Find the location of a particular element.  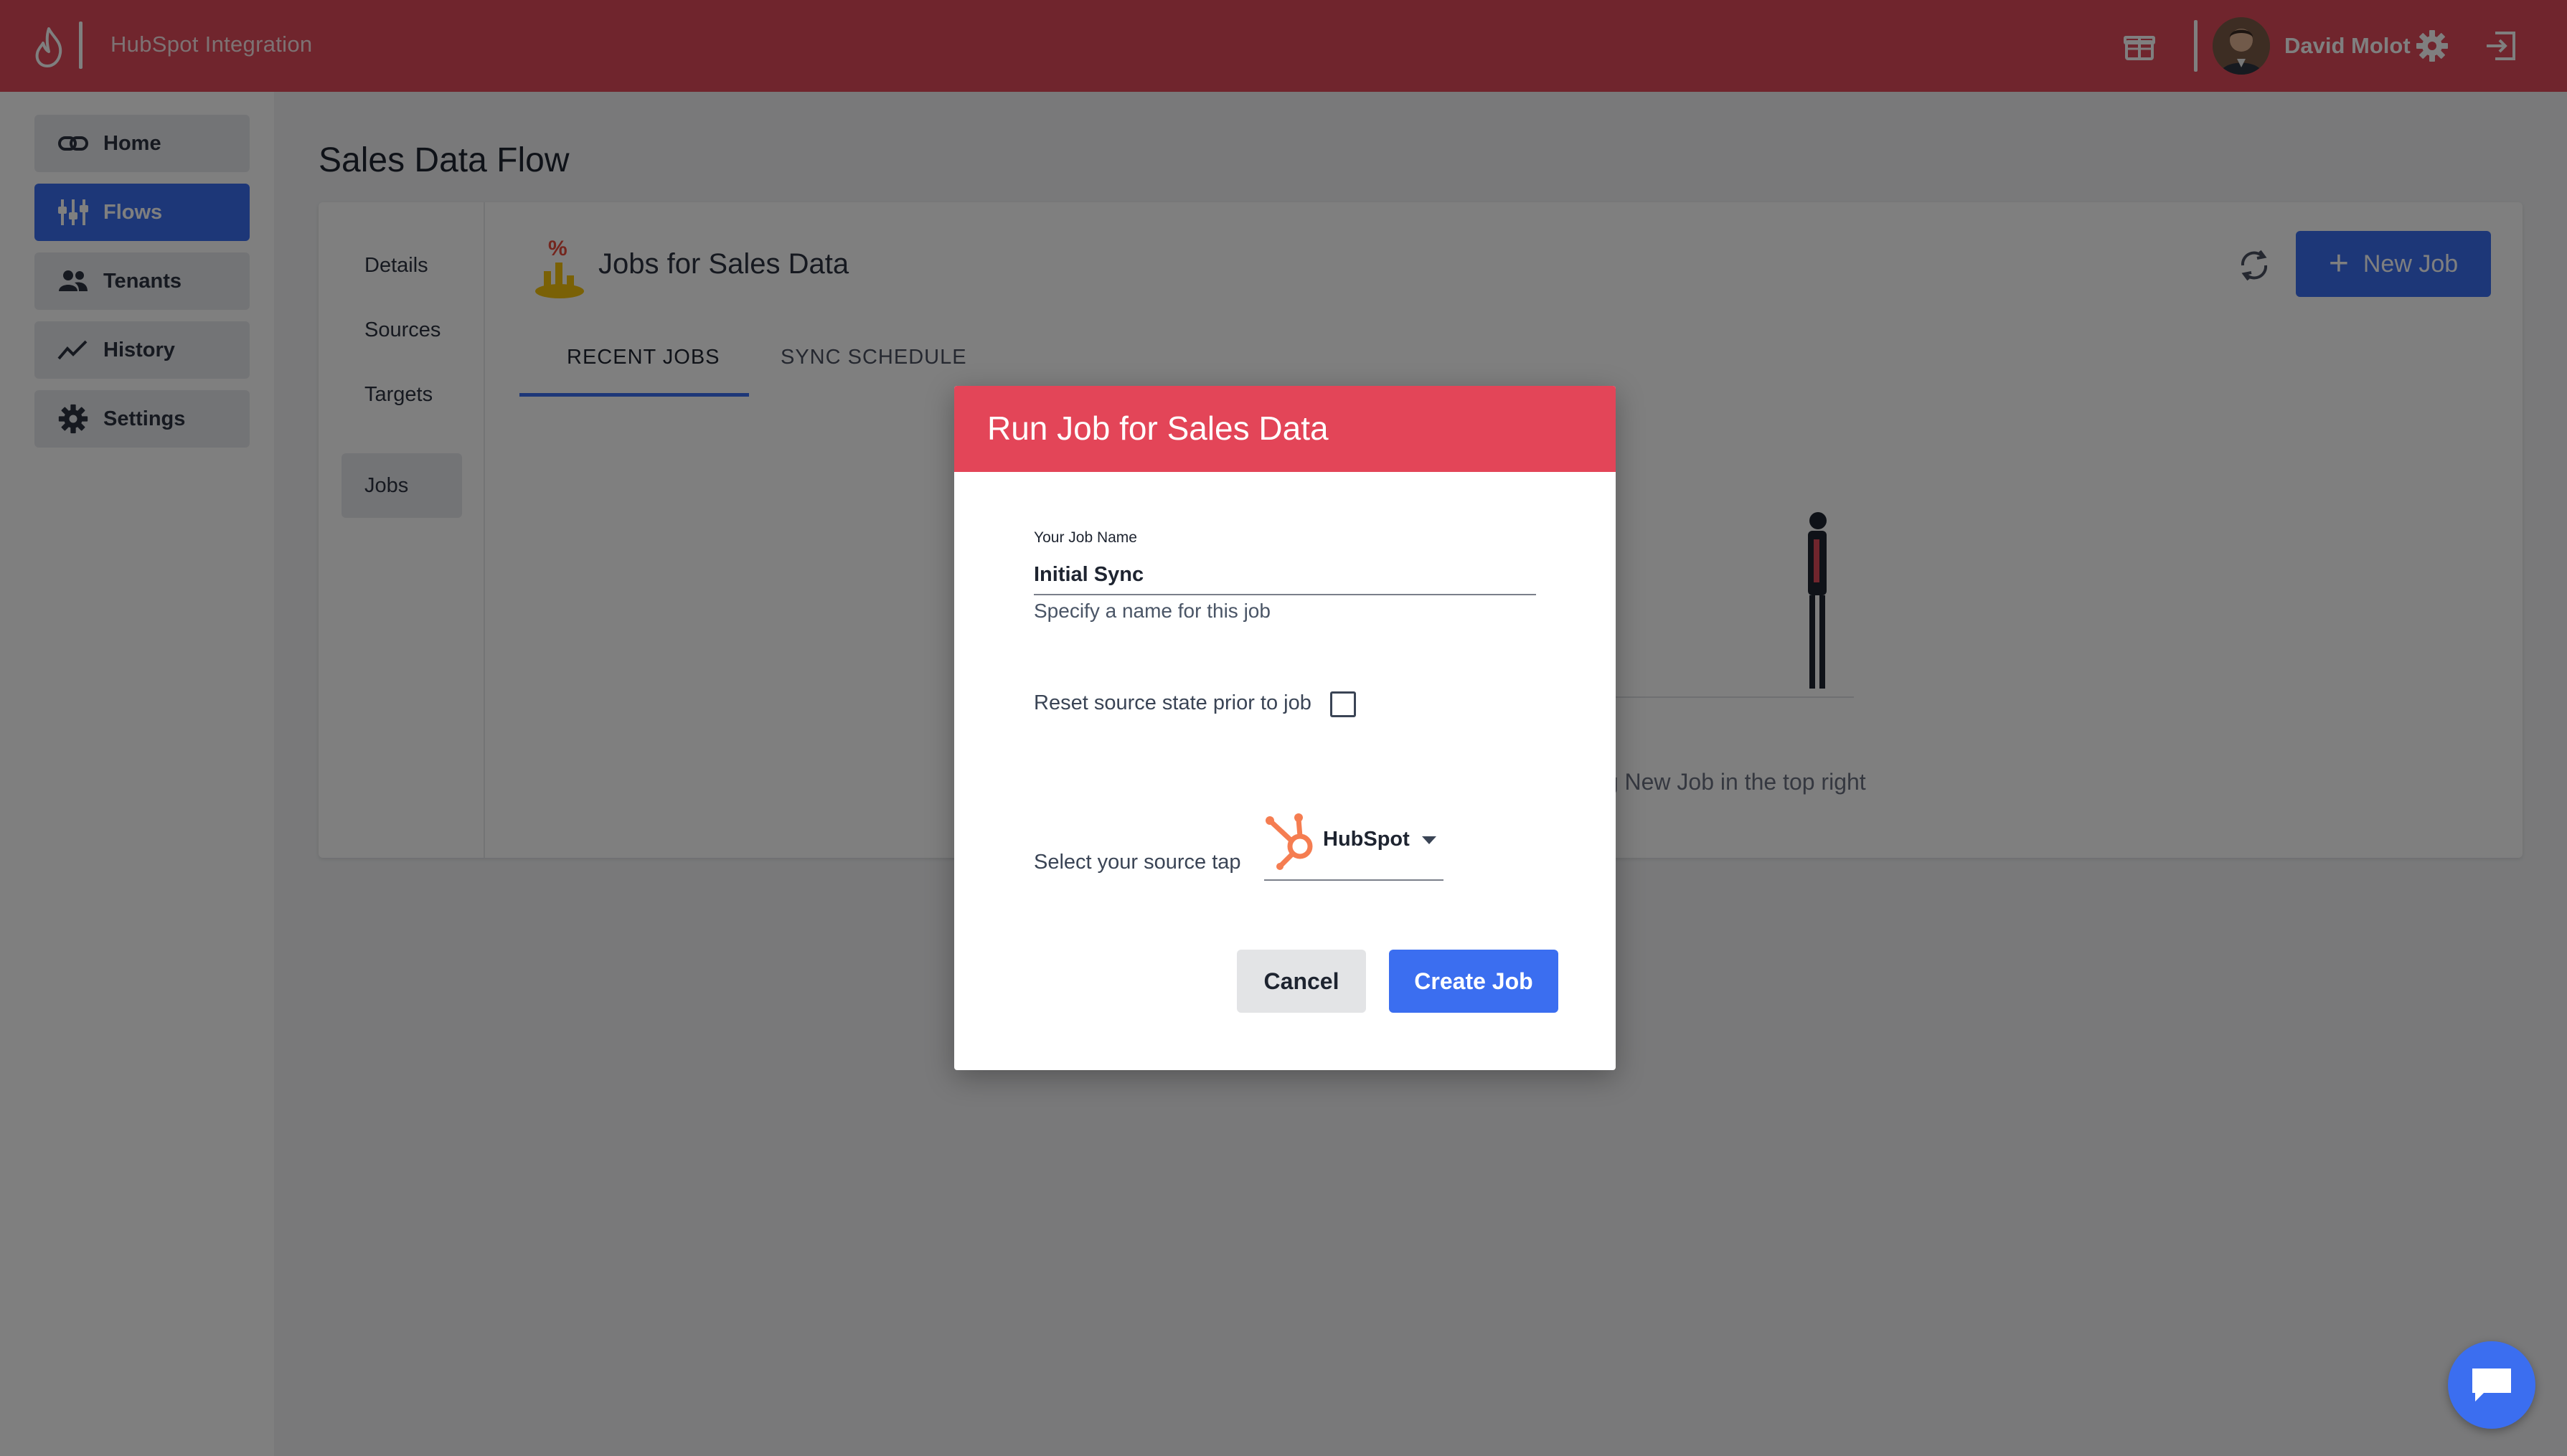

job-name-help: Specify a name for this job is located at coordinates (1153, 611).